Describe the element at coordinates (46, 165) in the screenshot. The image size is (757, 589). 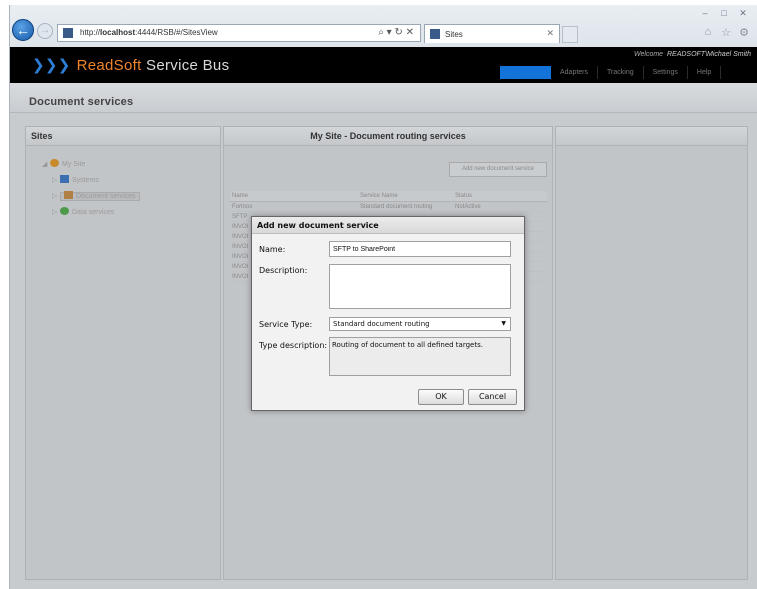
I see `expand-arrow-icon: ◢` at that location.